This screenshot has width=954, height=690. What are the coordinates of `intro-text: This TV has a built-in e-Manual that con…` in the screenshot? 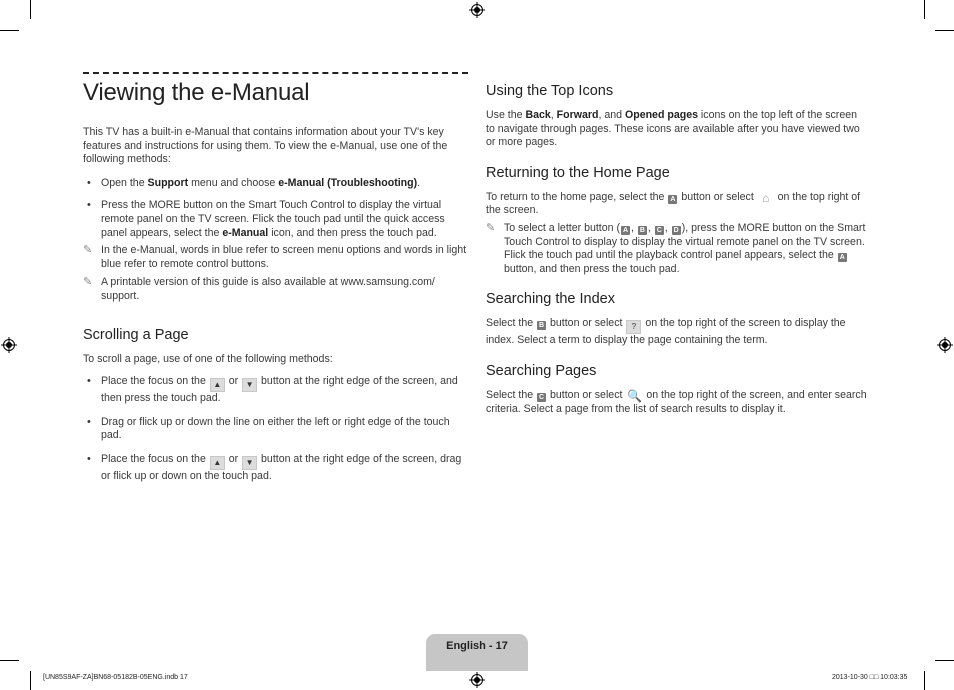 It's located at (265, 146).